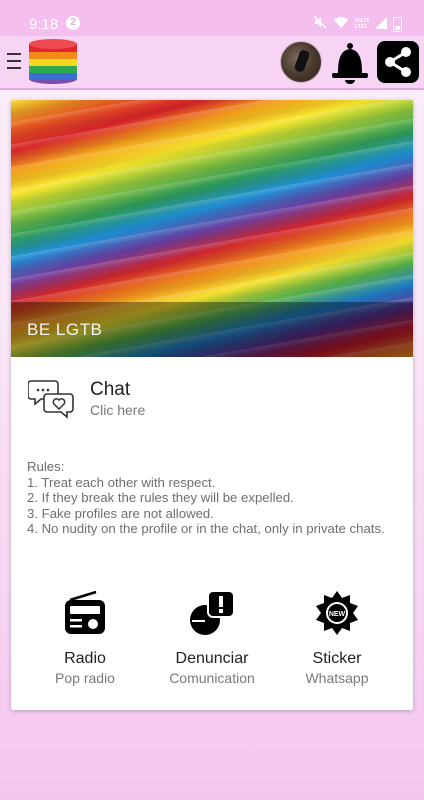 This screenshot has width=424, height=800. What do you see at coordinates (121, 482) in the screenshot?
I see `rule-item: 1. Treat each other with respect.` at bounding box center [121, 482].